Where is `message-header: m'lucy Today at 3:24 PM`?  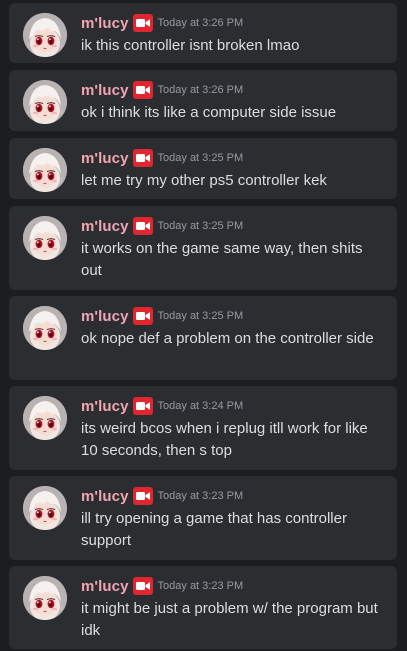 message-header: m'lucy Today at 3:24 PM is located at coordinates (162, 406).